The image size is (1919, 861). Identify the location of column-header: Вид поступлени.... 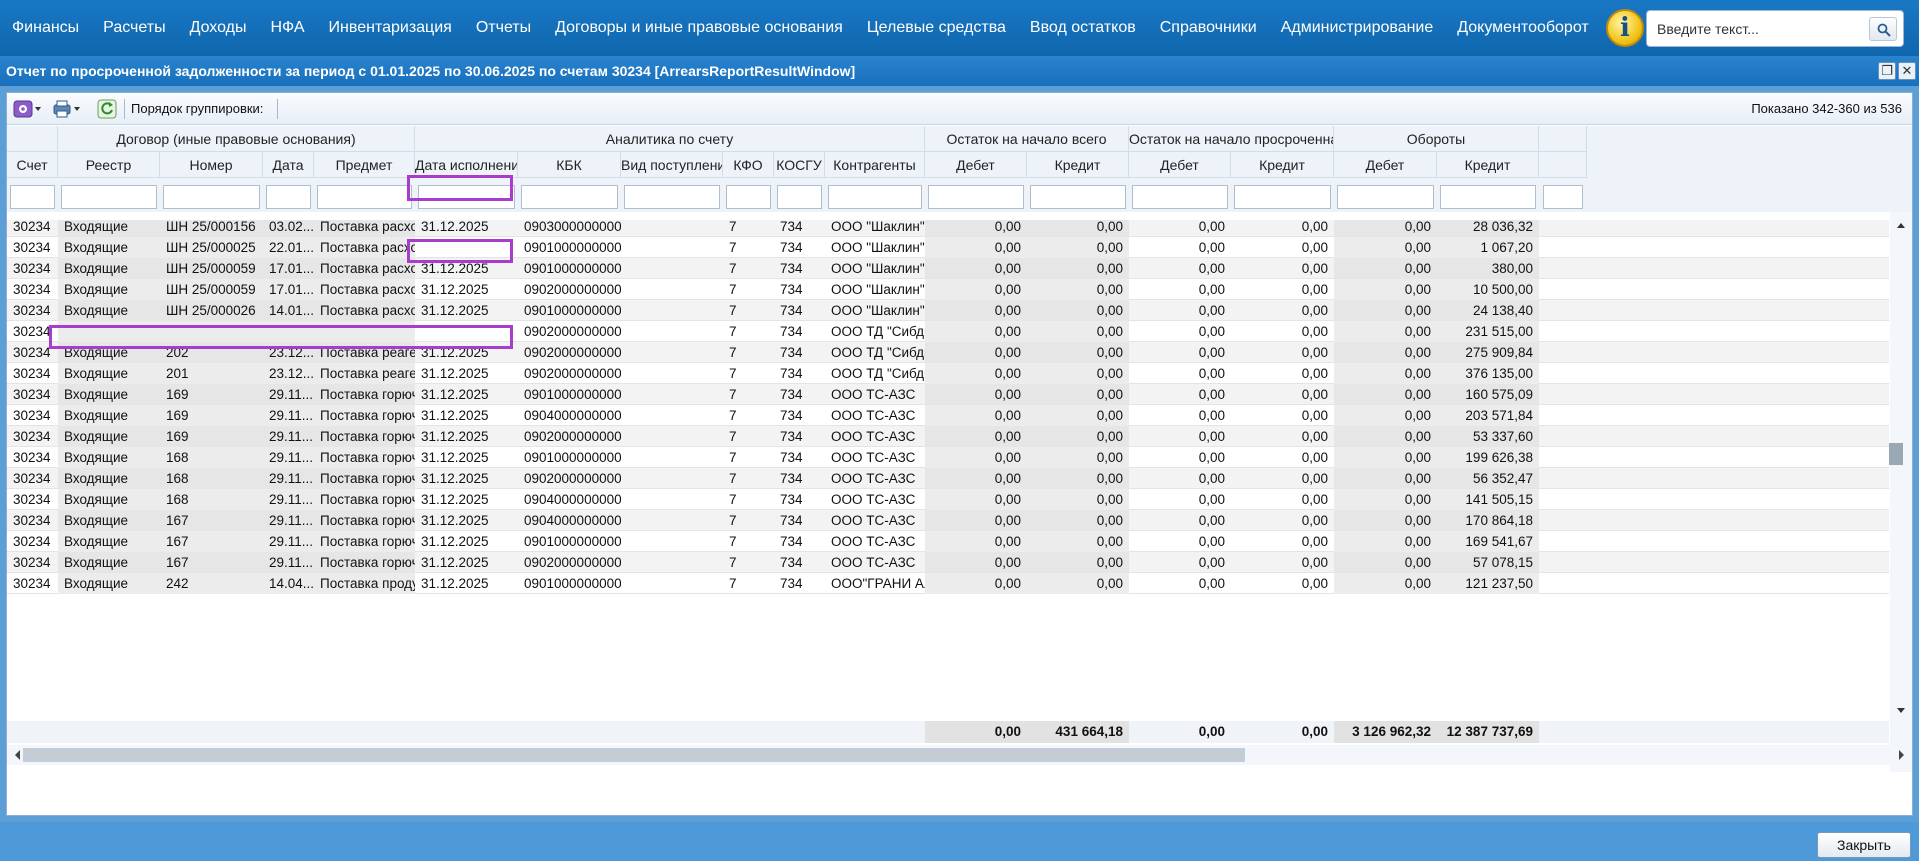
(672, 165).